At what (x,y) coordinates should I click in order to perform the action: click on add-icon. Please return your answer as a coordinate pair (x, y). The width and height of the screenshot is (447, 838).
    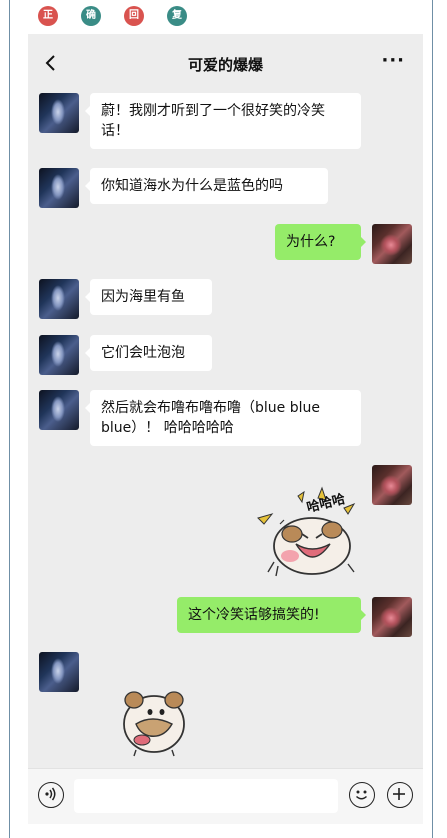
    Looking at the image, I should click on (400, 795).